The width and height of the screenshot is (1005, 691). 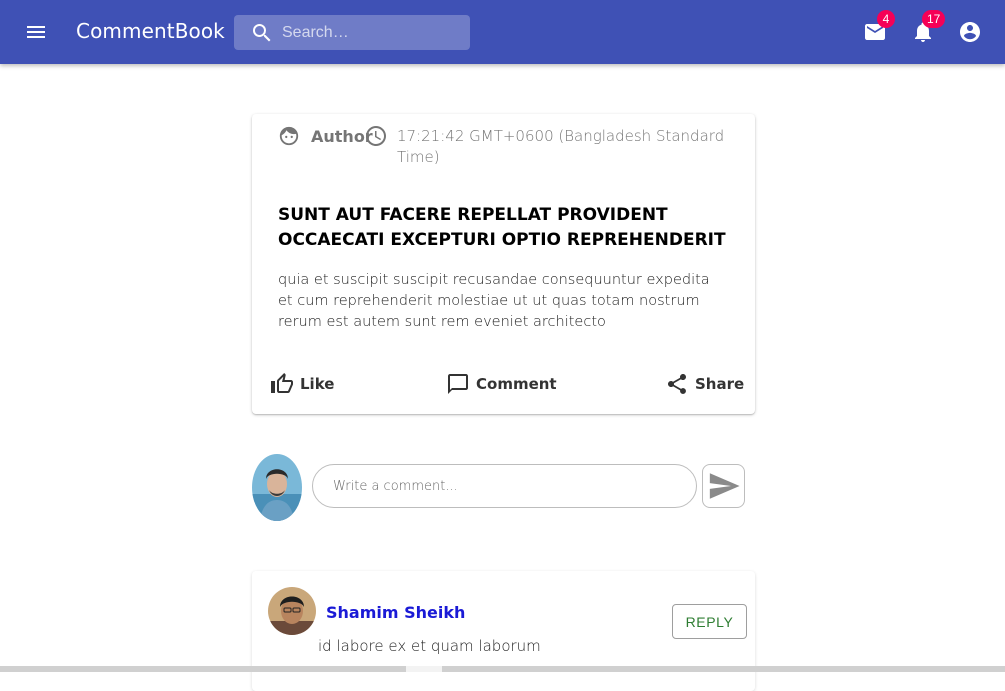 I want to click on account-circle-icon, so click(x=970, y=32).